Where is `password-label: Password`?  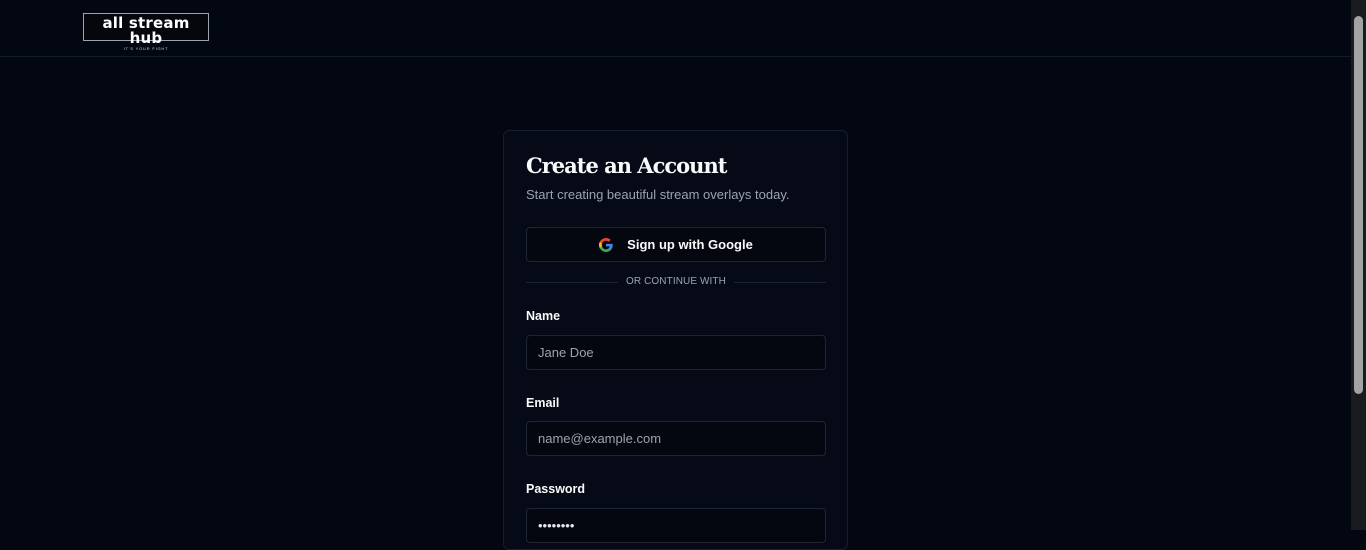
password-label: Password is located at coordinates (556, 489).